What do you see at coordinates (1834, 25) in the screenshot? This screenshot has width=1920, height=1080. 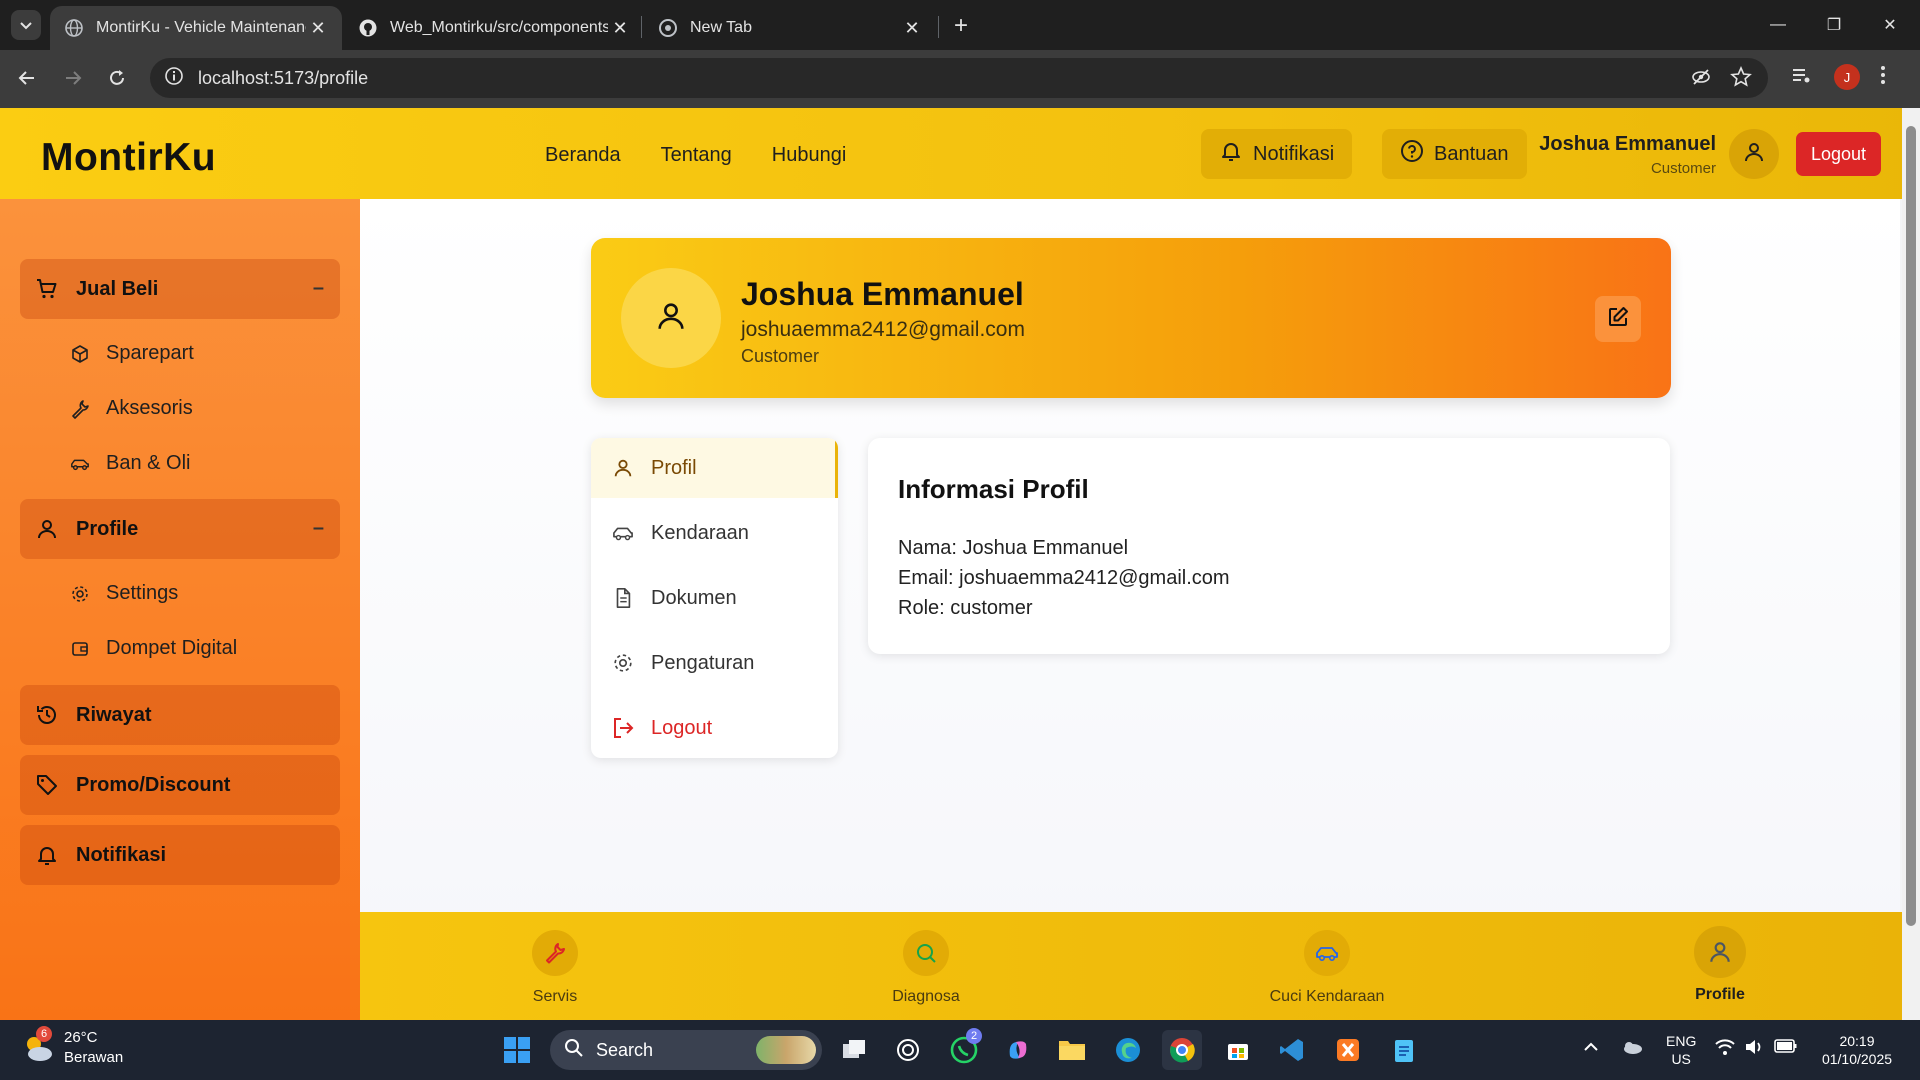 I see `restore-button: ❐` at bounding box center [1834, 25].